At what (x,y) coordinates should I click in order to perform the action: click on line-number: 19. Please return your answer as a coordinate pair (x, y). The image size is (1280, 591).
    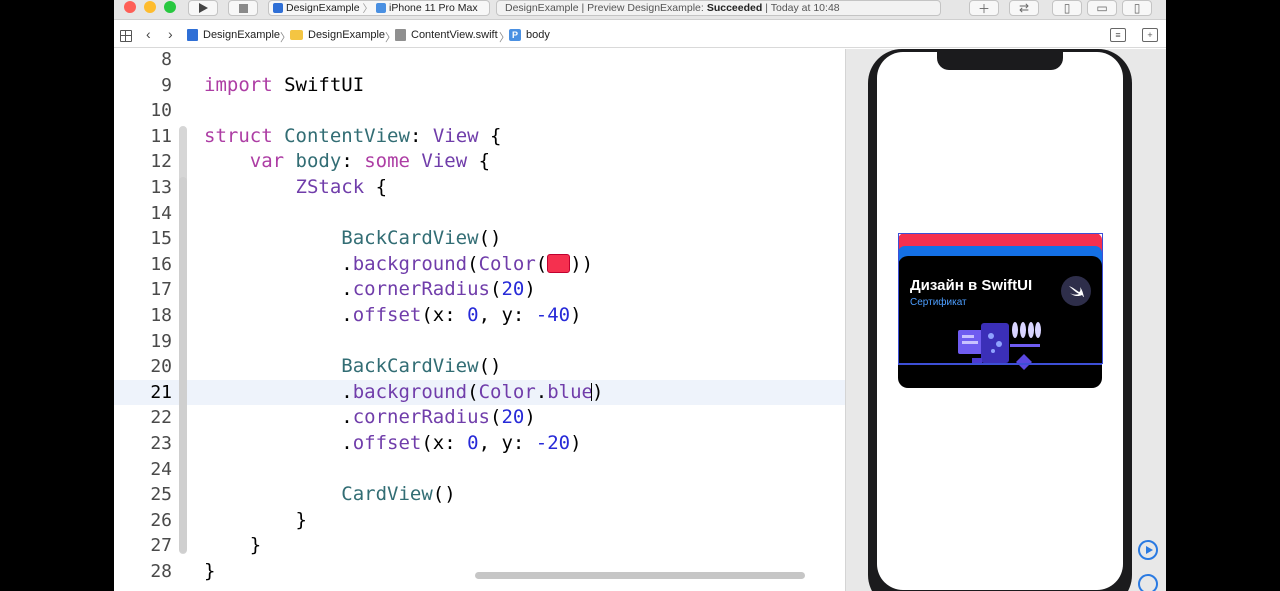
    Looking at the image, I should click on (143, 342).